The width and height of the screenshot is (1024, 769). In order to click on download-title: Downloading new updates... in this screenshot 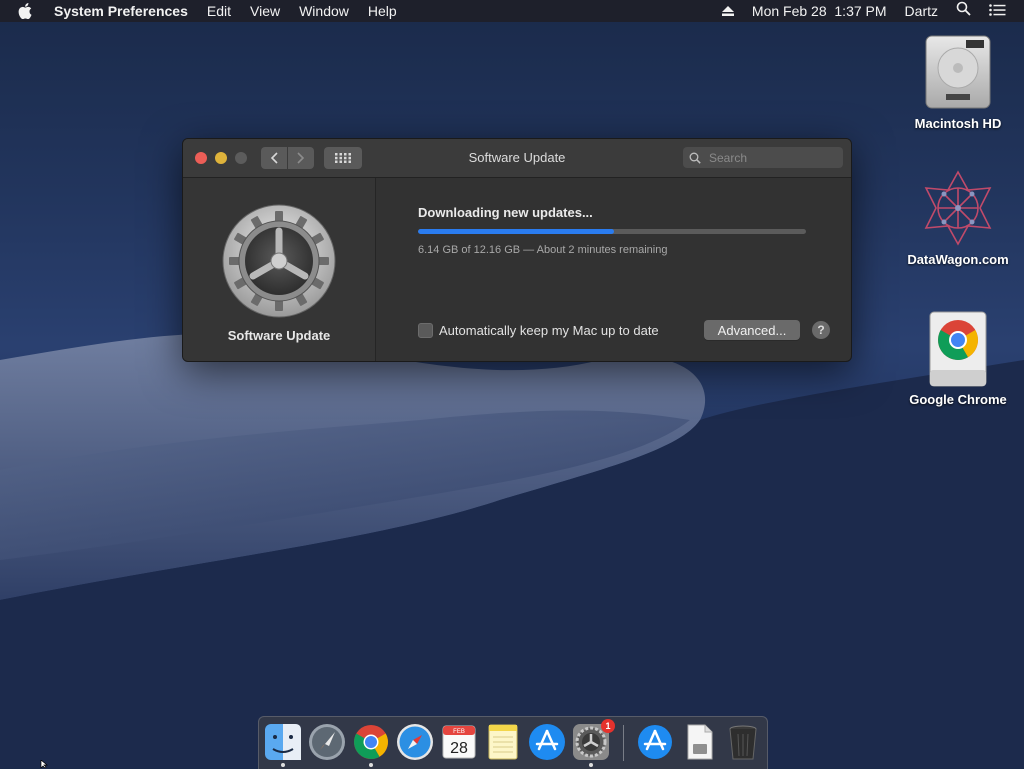, I will do `click(505, 212)`.